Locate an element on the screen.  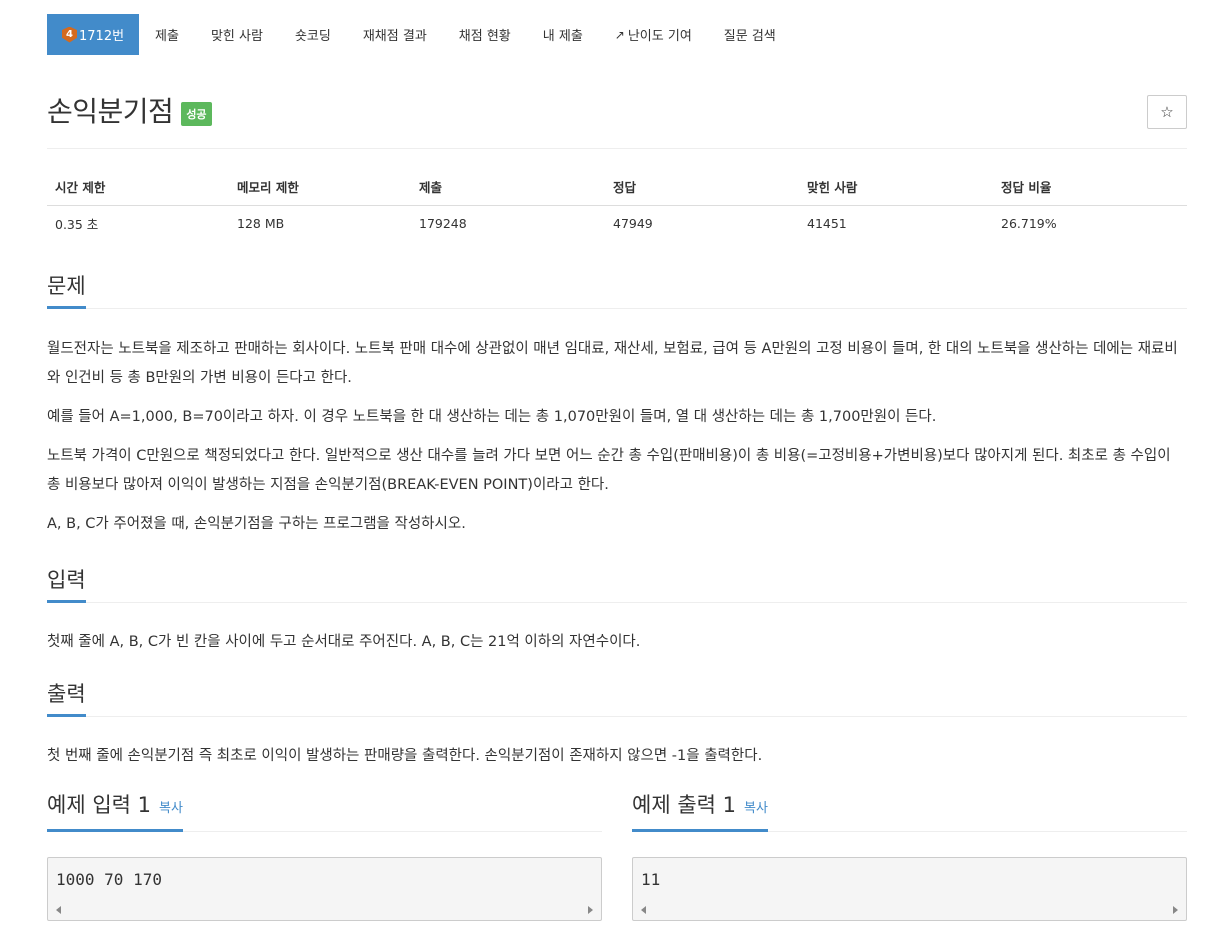
info-header-row: 시간 제한 메모리 제한 제출 정답 맞힌 사람 정답 비율 is located at coordinates (617, 187).